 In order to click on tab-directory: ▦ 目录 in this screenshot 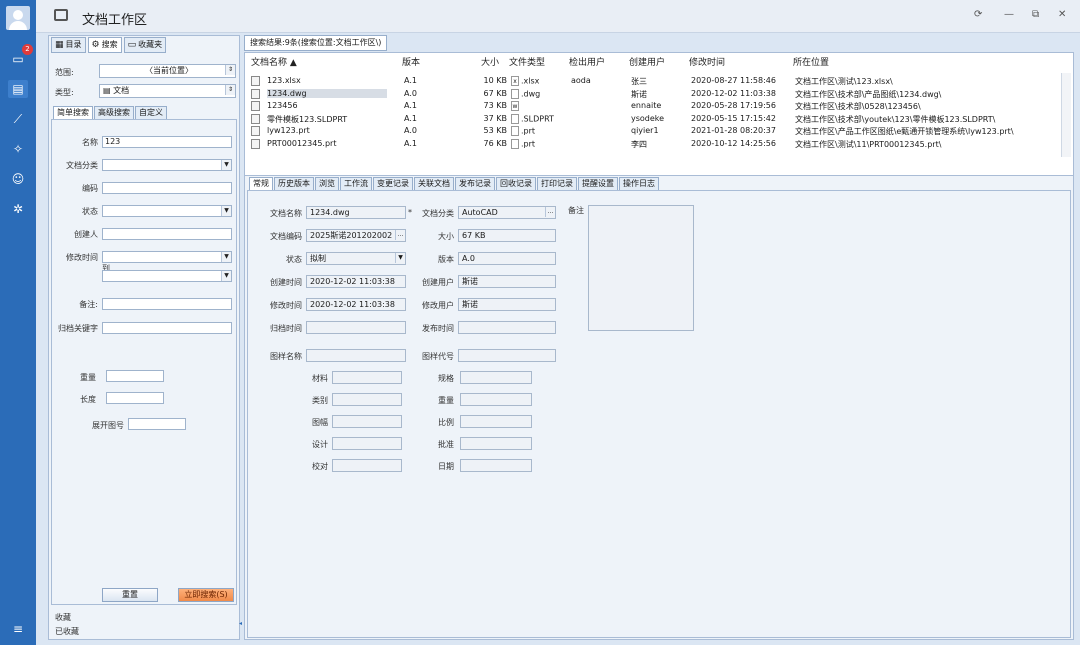, I will do `click(68, 45)`.